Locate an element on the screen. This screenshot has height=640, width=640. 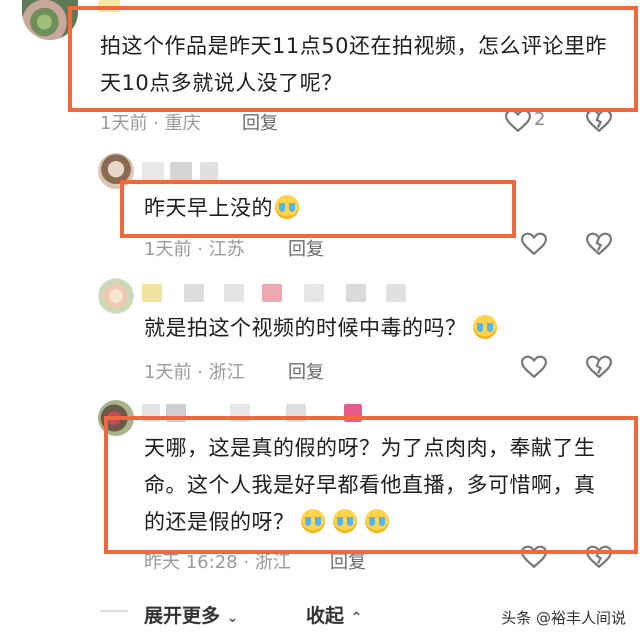
comment-meta-4: 昨天 16:28 · 浙江 is located at coordinates (217, 561).